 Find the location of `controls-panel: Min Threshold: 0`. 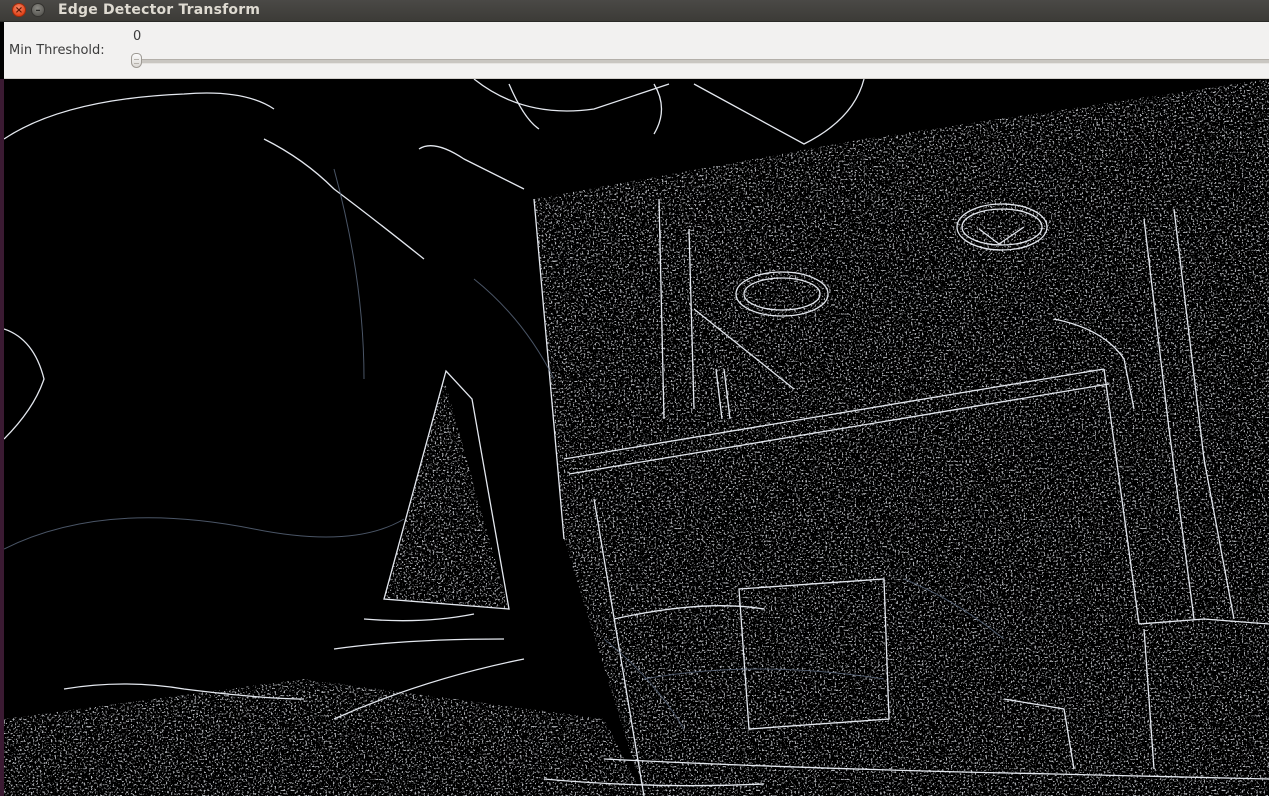

controls-panel: Min Threshold: 0 is located at coordinates (636, 50).